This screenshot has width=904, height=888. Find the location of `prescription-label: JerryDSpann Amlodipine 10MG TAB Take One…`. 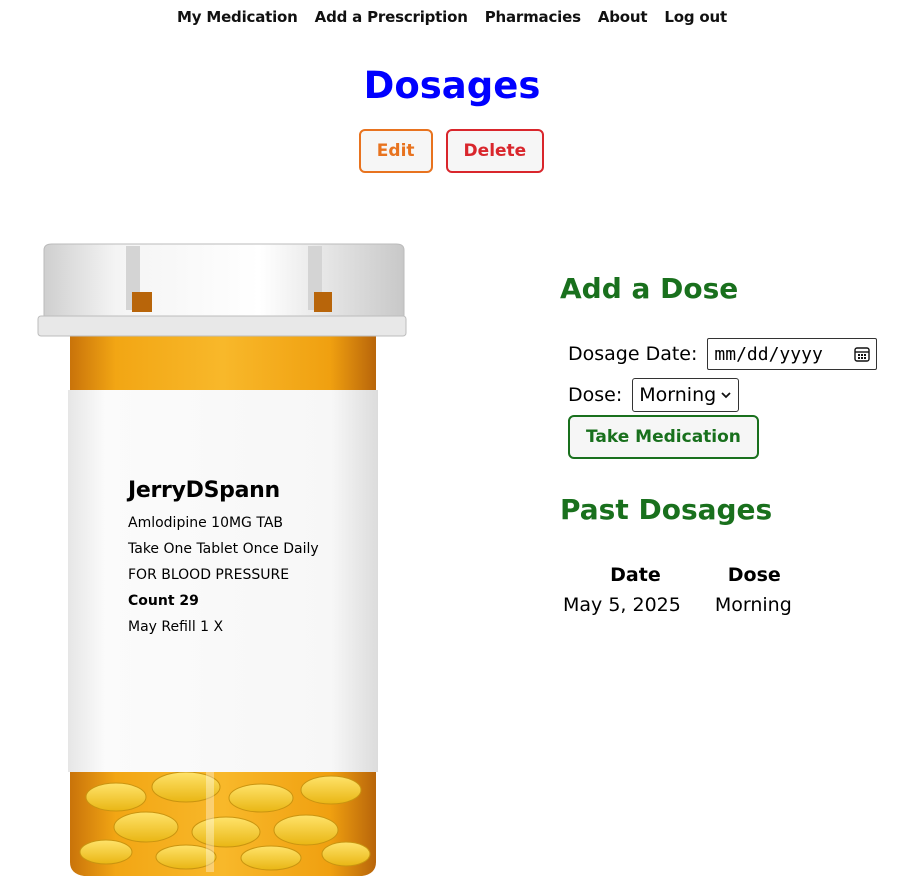

prescription-label: JerryDSpann Amlodipine 10MG TAB Take One… is located at coordinates (228, 560).